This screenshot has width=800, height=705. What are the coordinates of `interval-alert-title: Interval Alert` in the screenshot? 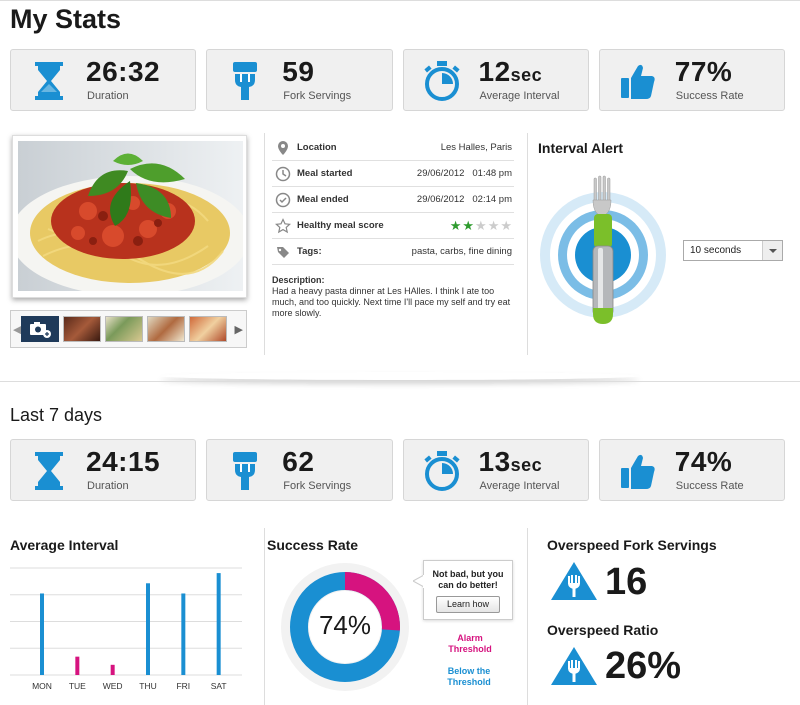 It's located at (581, 148).